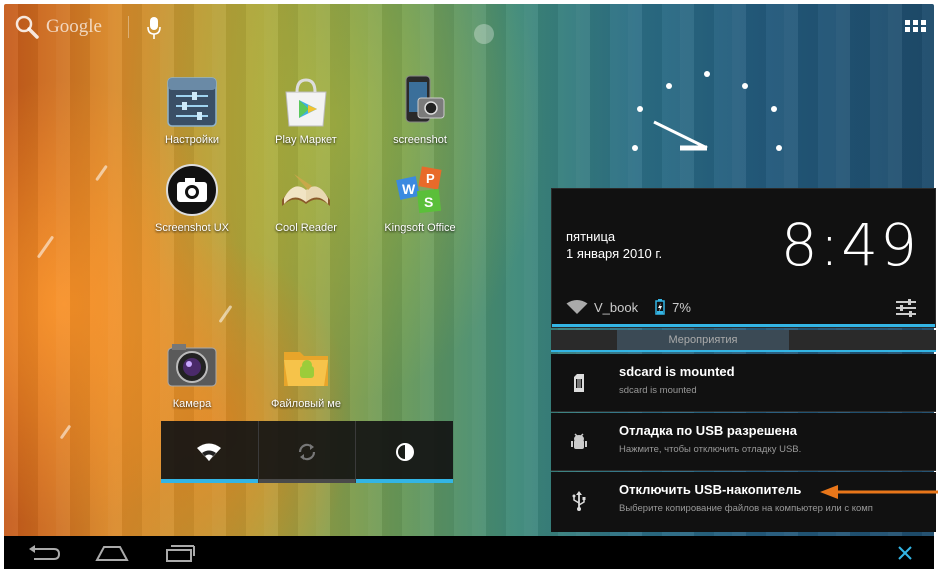  I want to click on home-button, so click(112, 552).